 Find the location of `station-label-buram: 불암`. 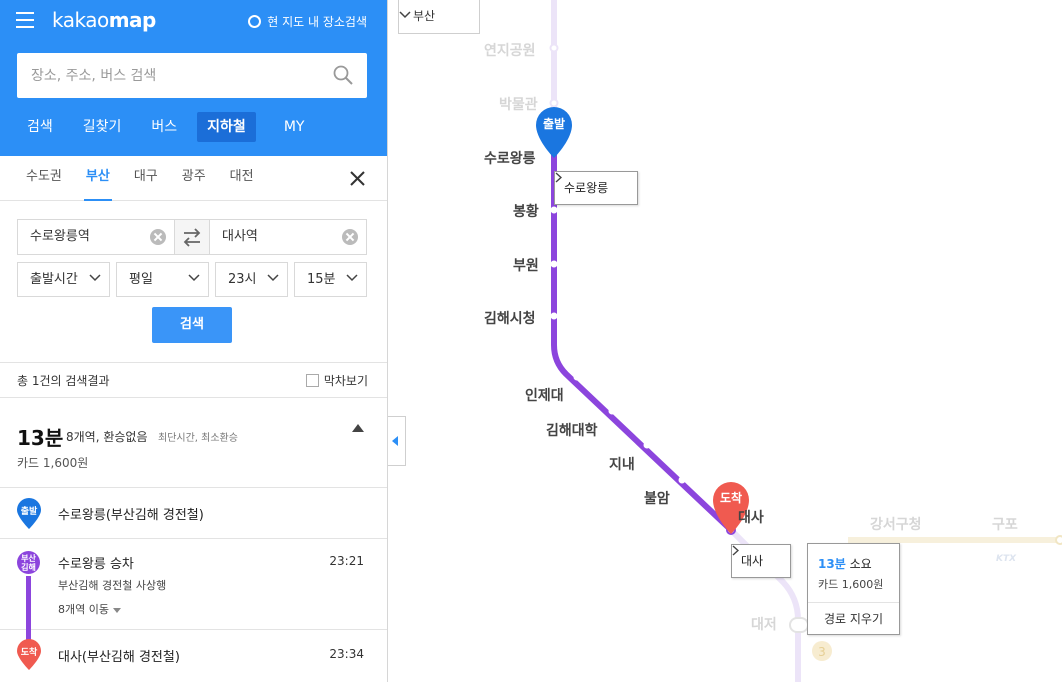

station-label-buram: 불암 is located at coordinates (657, 498).